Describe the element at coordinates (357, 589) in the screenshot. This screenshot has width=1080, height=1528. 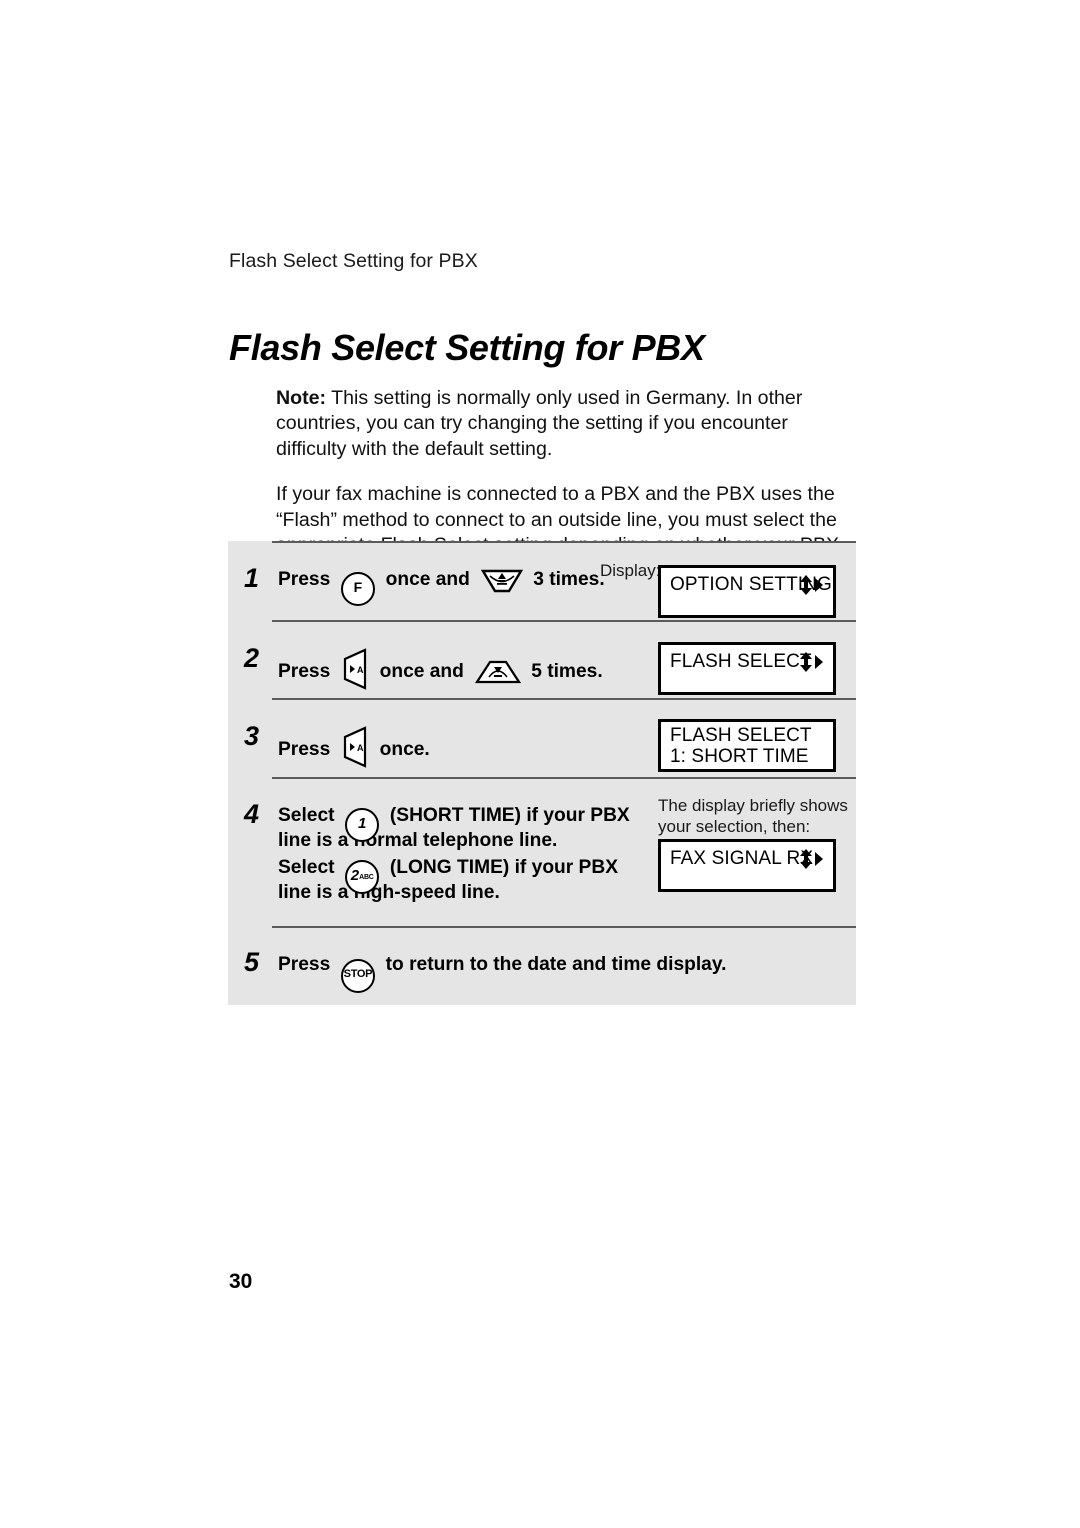
I see `function-key-icon: F` at that location.